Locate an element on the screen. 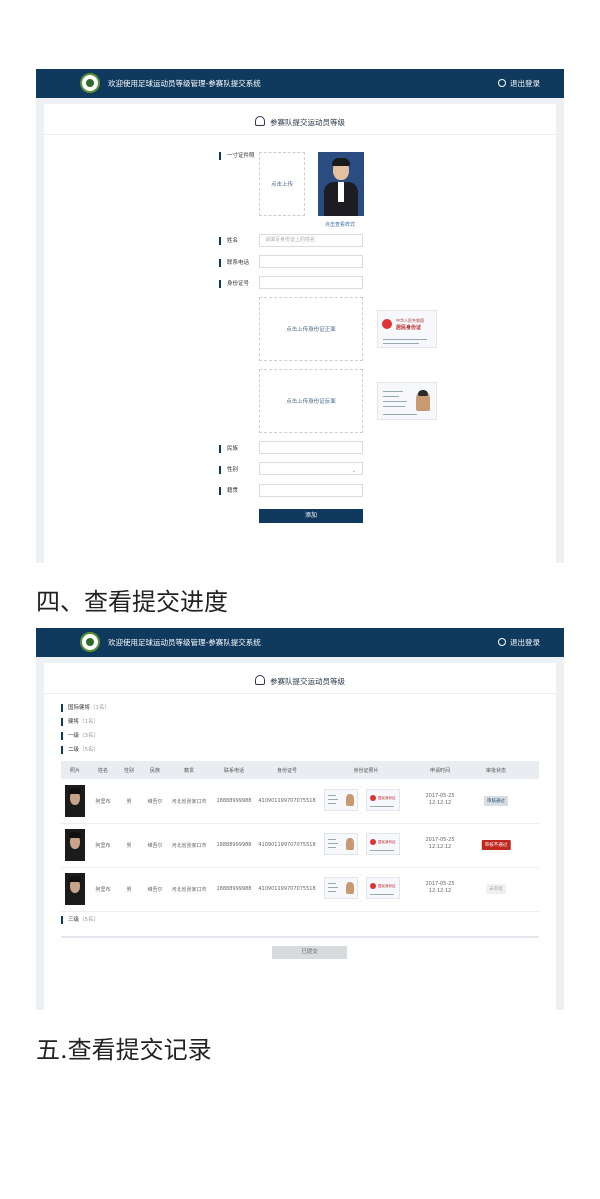 Image resolution: width=600 pixels, height=1199 pixels. photo-upload-text: 点击上传 is located at coordinates (281, 185).